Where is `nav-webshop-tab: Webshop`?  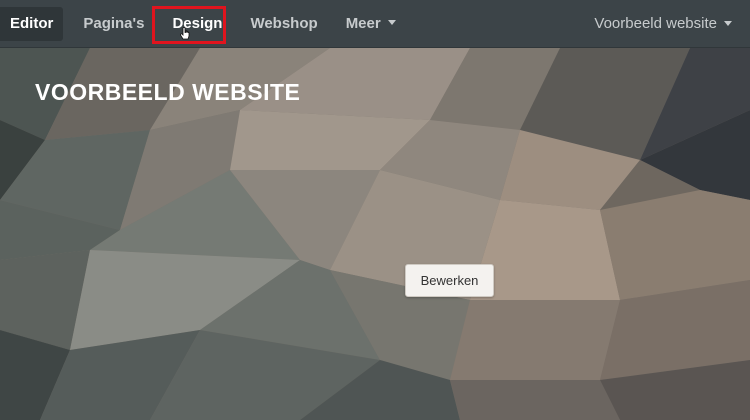 nav-webshop-tab: Webshop is located at coordinates (283, 24).